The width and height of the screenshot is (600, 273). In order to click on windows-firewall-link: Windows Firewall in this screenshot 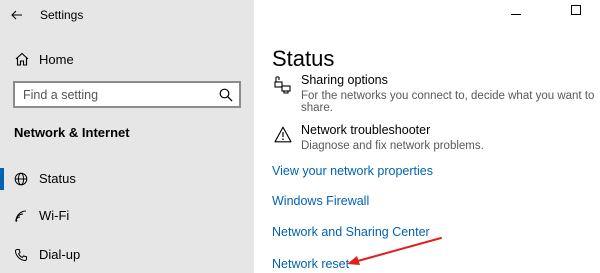, I will do `click(320, 201)`.